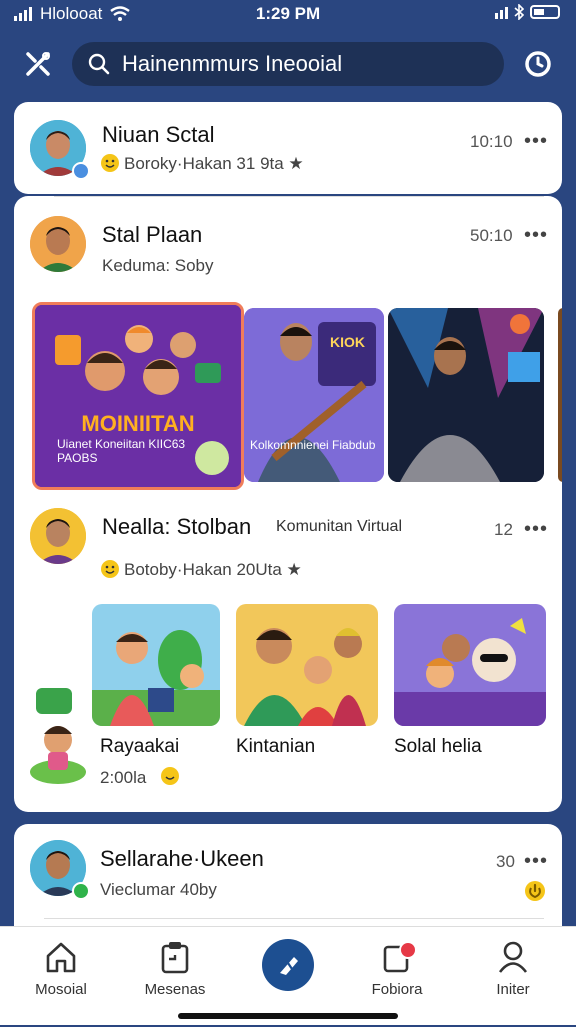  I want to click on media-title: MOINIITAN, so click(138, 423).